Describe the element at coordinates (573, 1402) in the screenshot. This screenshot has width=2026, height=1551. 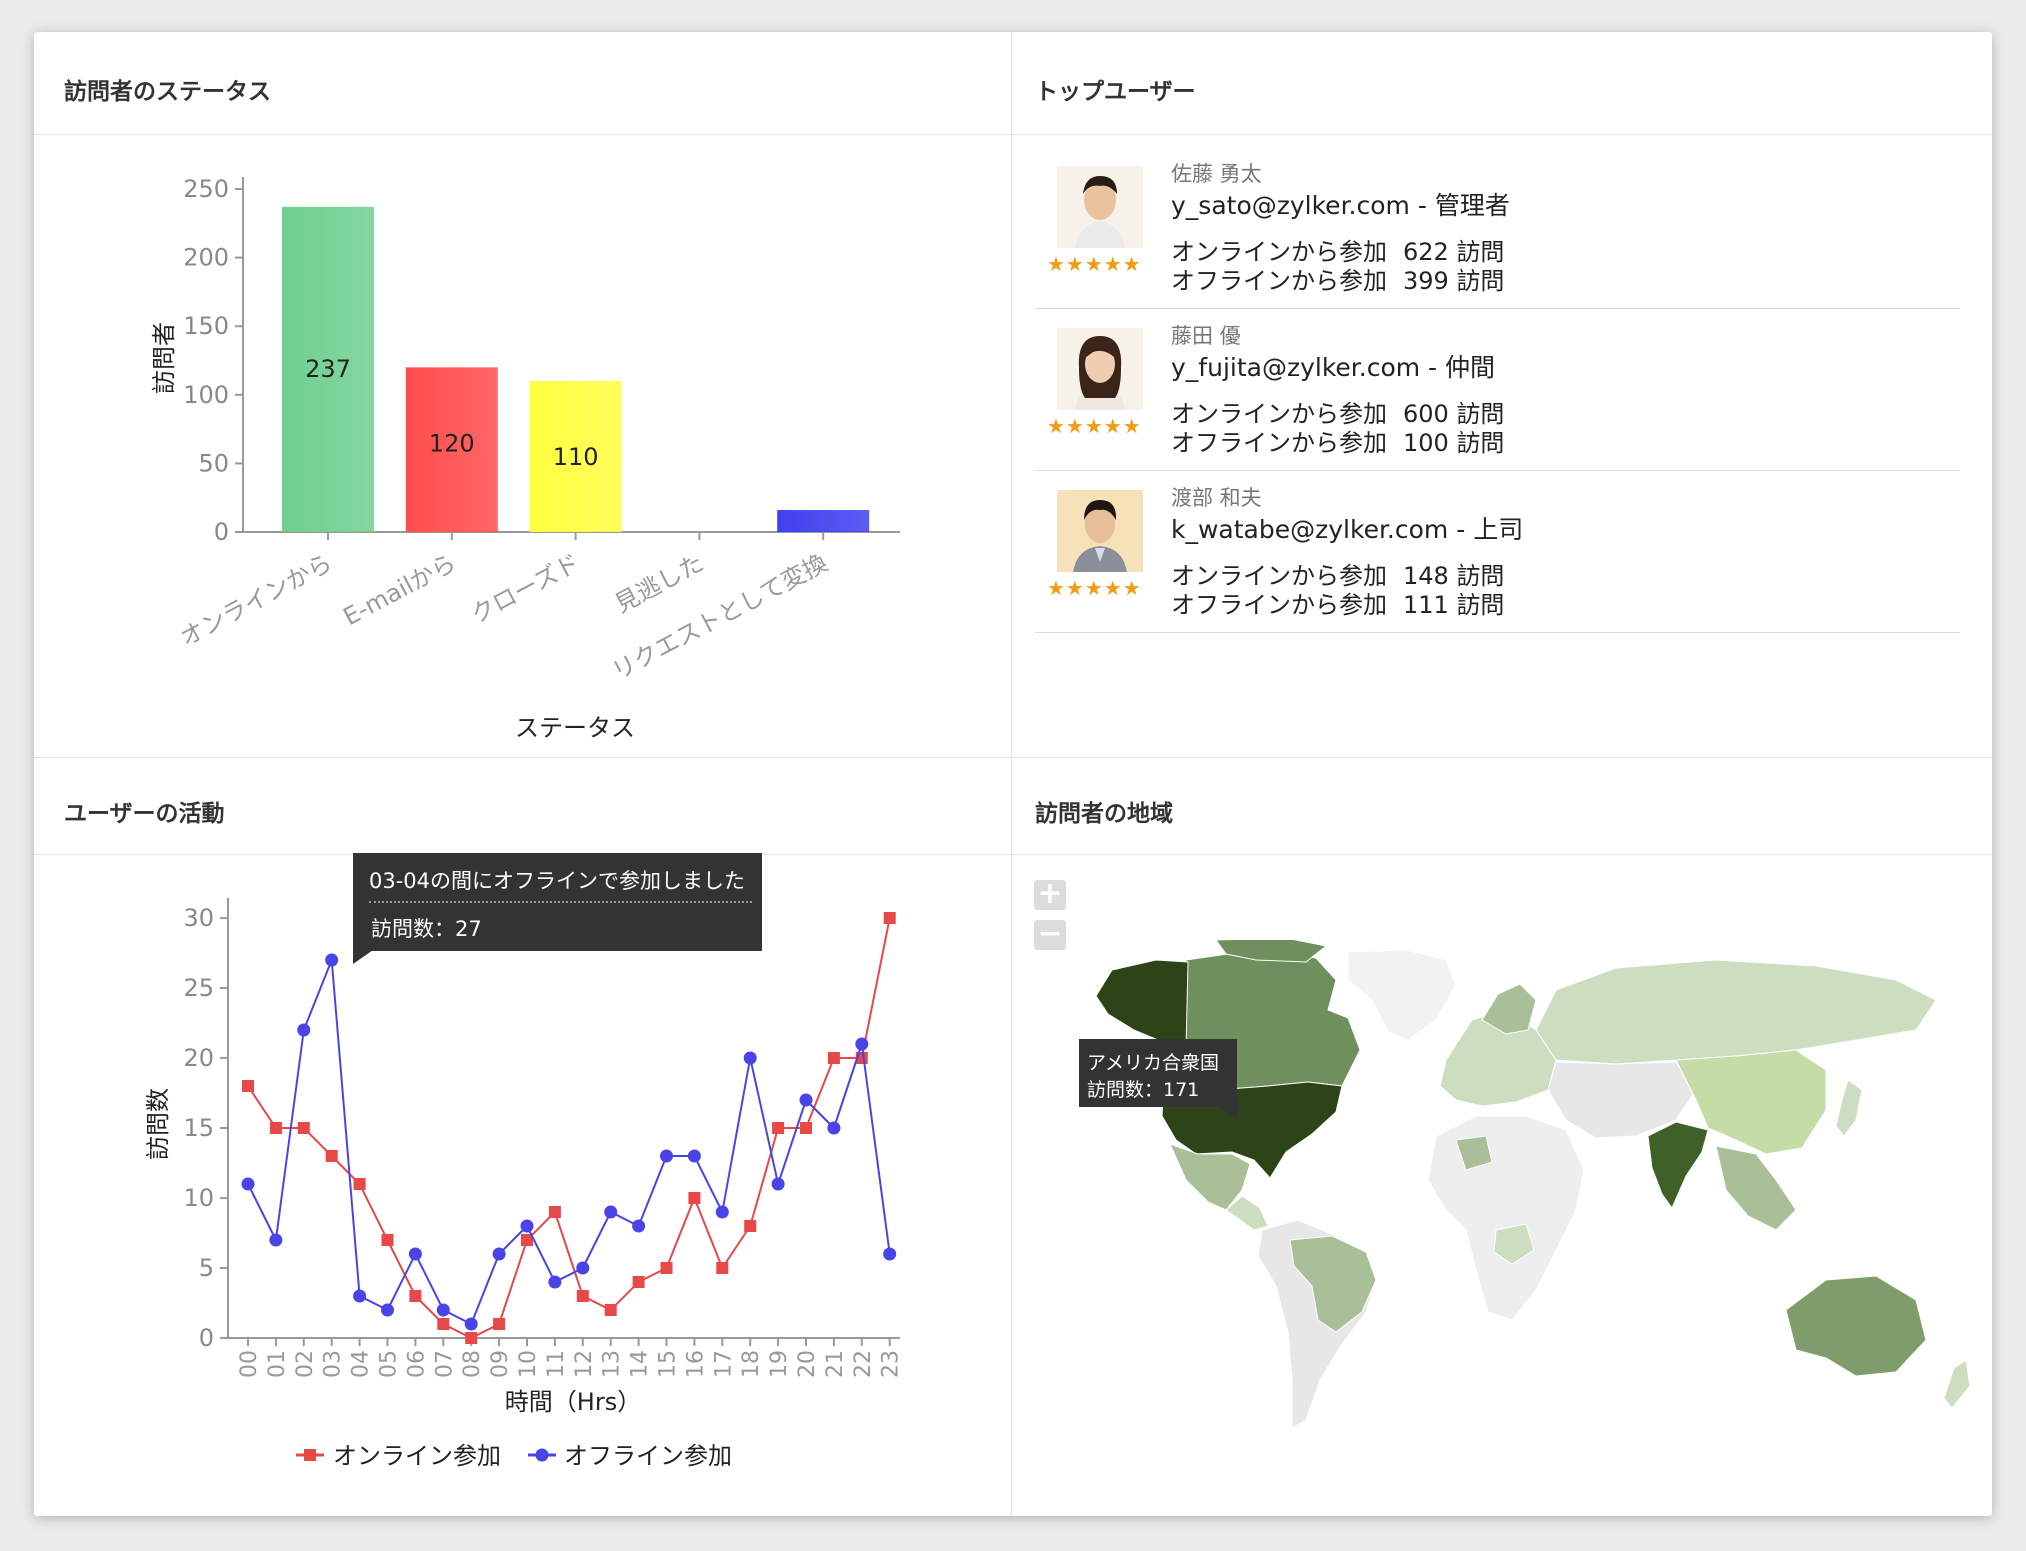
I see `x-axis-title: 時間（Hrs）` at that location.